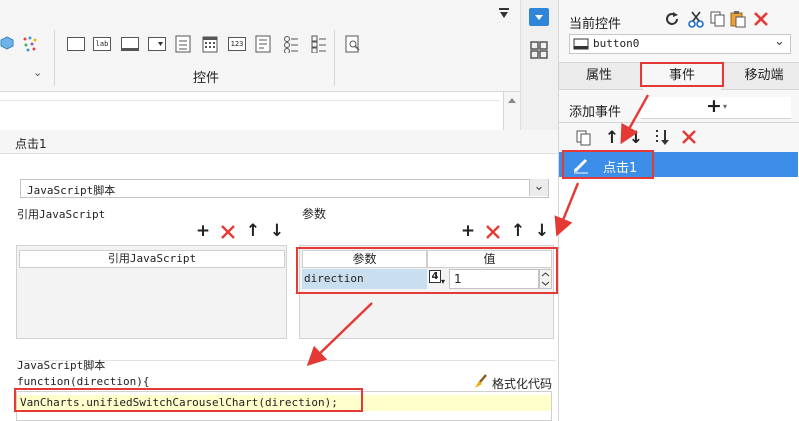  Describe the element at coordinates (689, 137) in the screenshot. I see `delete-event-icon` at that location.